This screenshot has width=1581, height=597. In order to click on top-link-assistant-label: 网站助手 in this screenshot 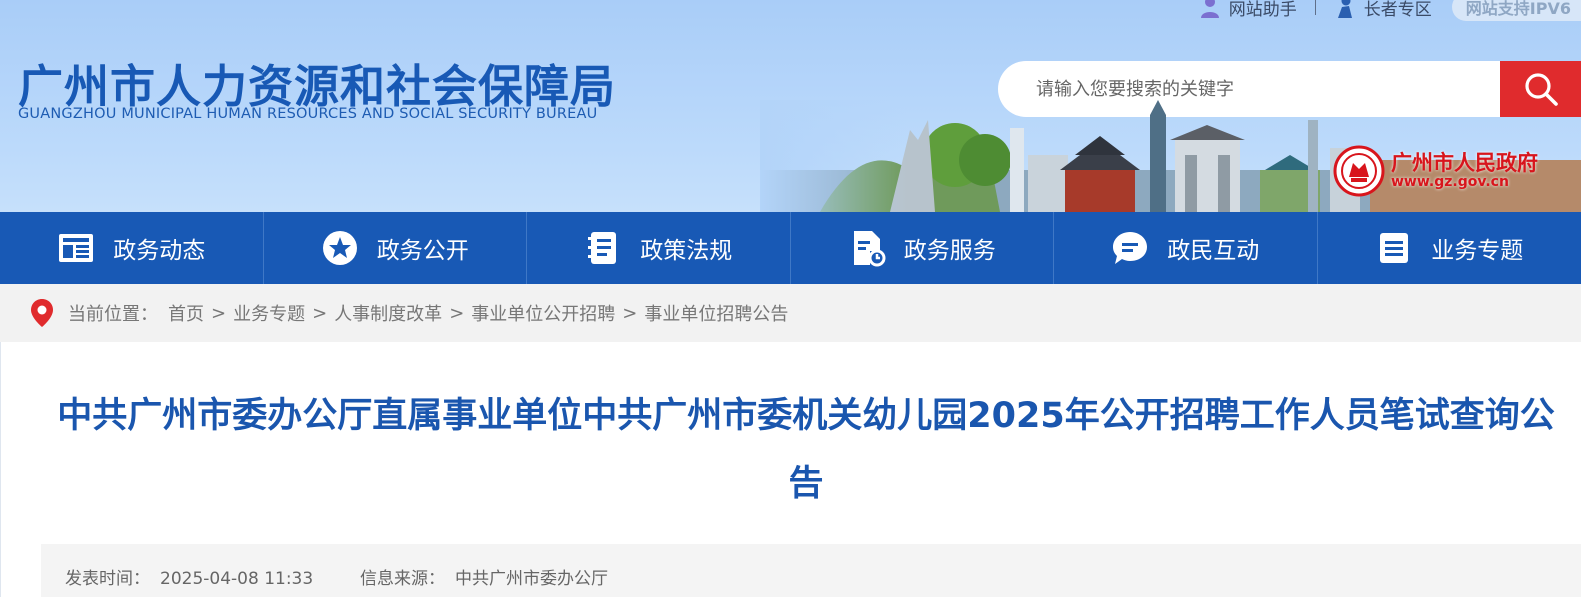, I will do `click(1262, 10)`.